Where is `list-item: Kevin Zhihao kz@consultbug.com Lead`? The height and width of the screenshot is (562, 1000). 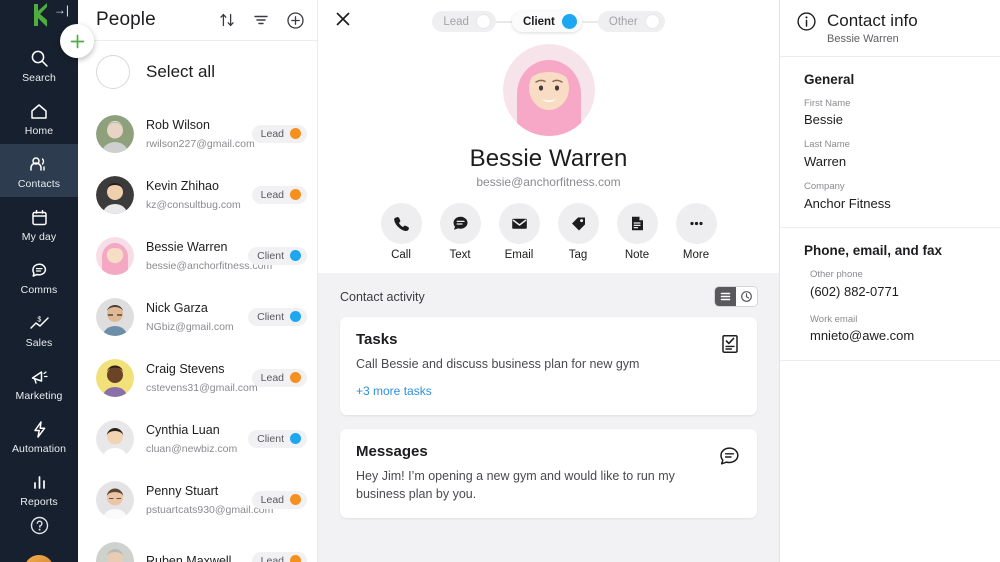 list-item: Kevin Zhihao kz@consultbug.com Lead is located at coordinates (197, 194).